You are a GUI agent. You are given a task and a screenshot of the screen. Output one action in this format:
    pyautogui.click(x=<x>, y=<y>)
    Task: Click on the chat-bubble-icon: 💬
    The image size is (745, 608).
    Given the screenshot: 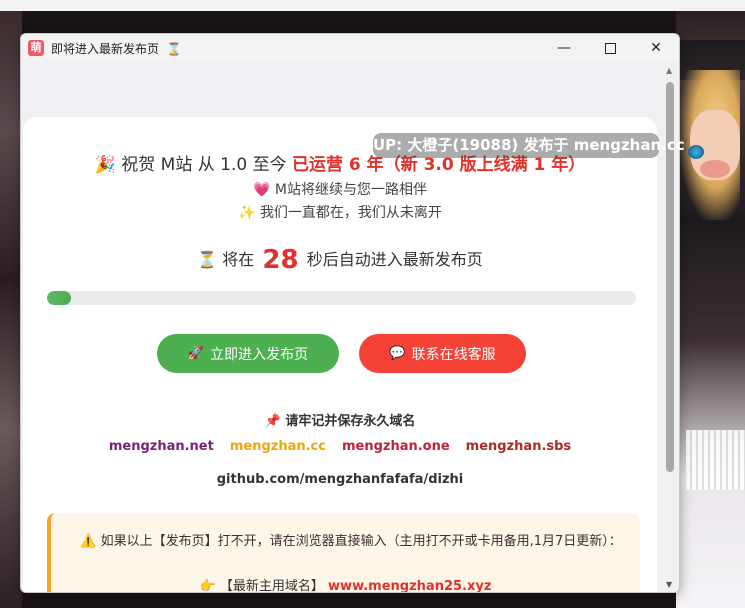 What is the action you would take?
    pyautogui.click(x=397, y=353)
    